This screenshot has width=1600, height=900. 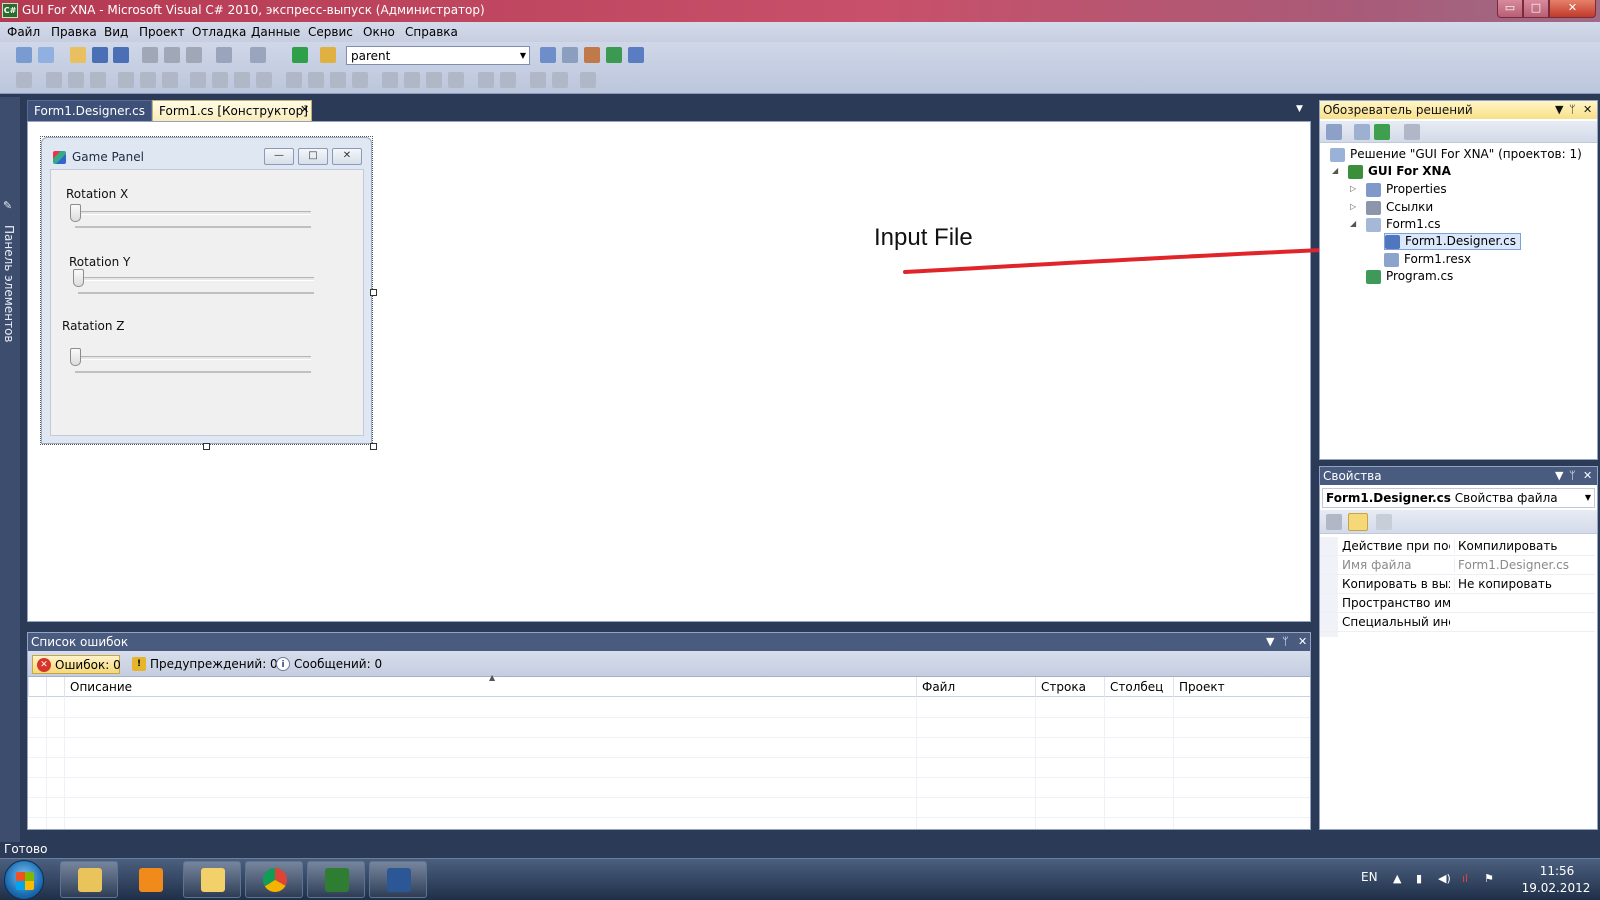 What do you see at coordinates (9, 284) in the screenshot?
I see `toolbox-label: Панель элементов` at bounding box center [9, 284].